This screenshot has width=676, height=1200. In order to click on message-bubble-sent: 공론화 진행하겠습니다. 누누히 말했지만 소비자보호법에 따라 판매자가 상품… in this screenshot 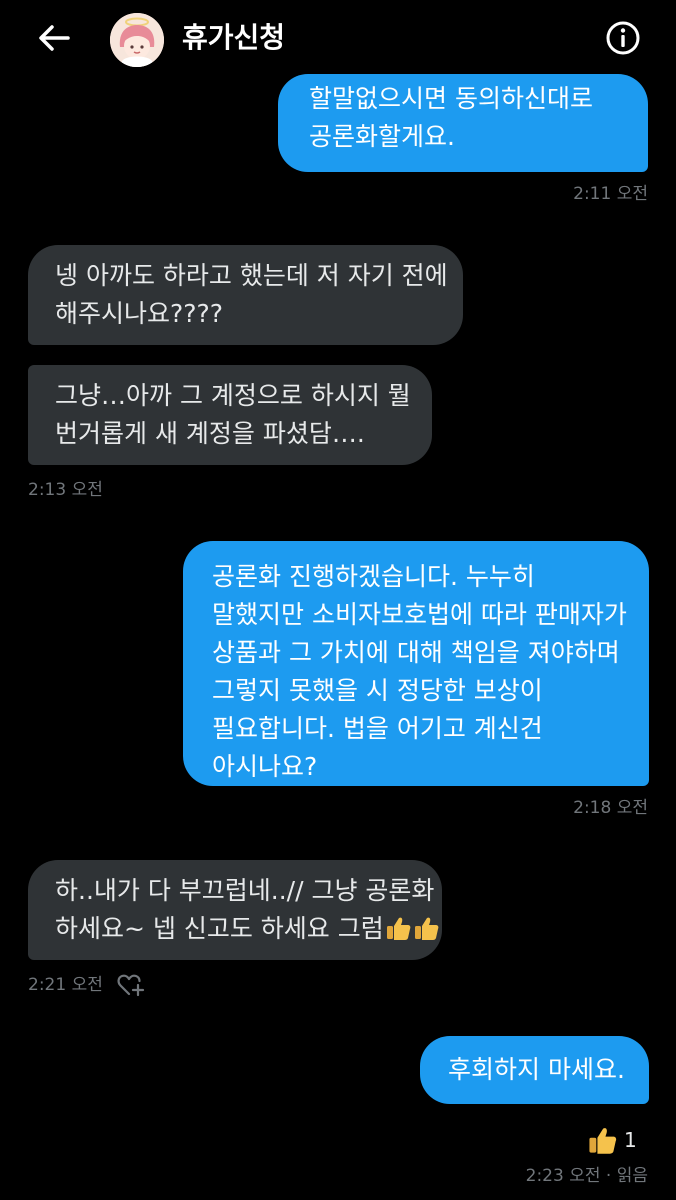, I will do `click(416, 663)`.